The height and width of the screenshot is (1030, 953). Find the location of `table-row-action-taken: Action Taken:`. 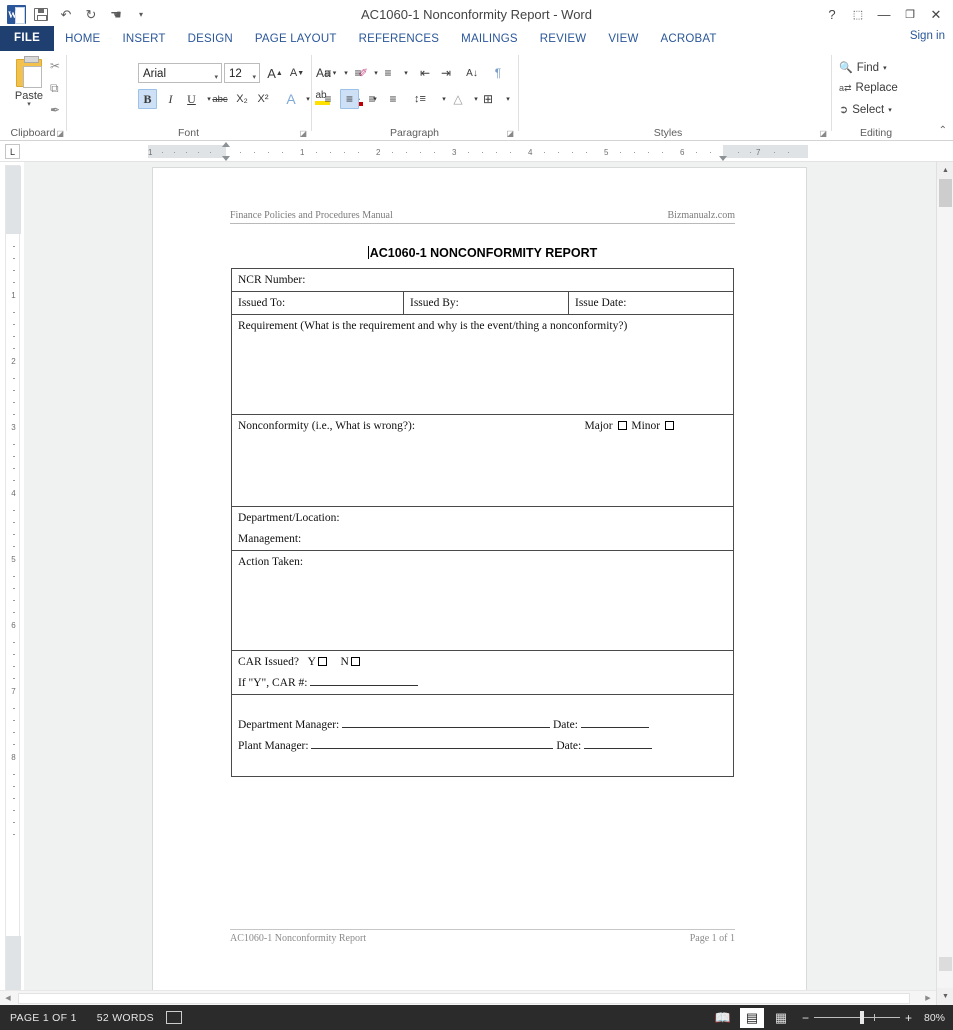

table-row-action-taken: Action Taken: is located at coordinates (482, 600).